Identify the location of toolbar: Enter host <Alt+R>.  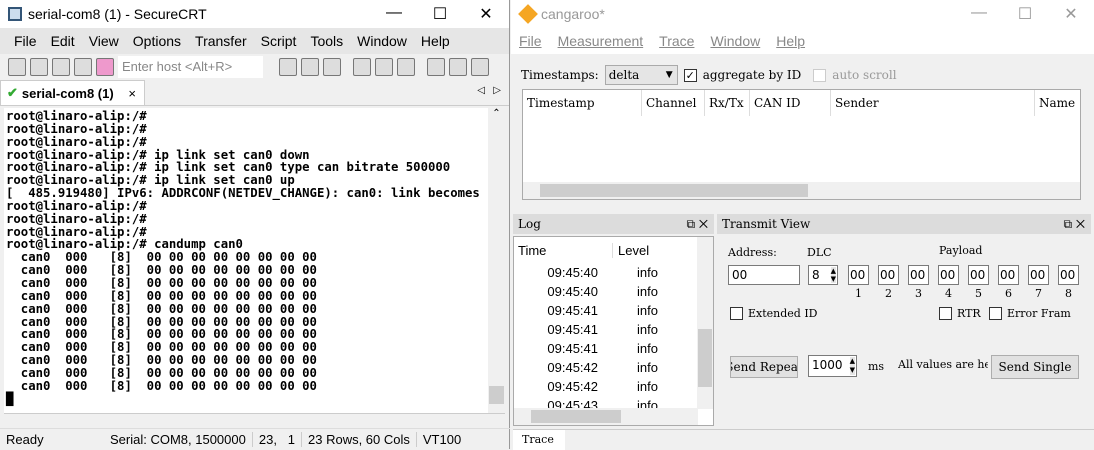
(254, 67).